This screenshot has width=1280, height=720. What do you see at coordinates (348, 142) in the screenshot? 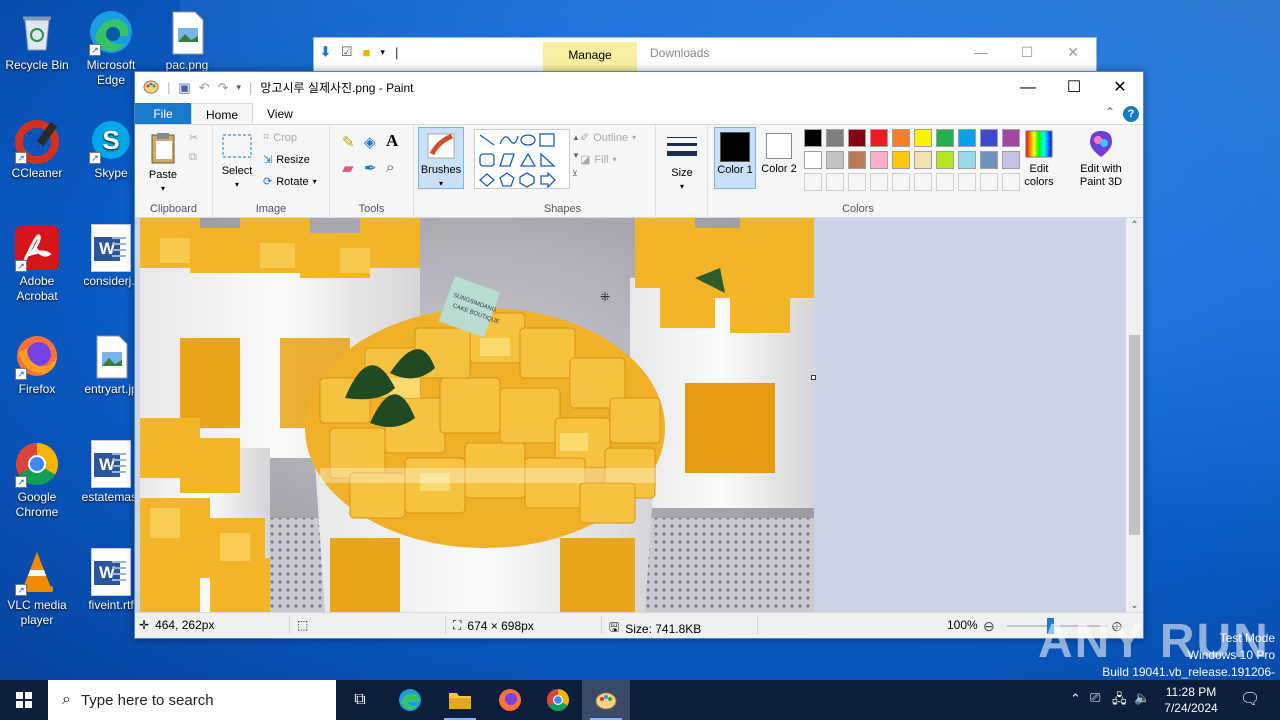
I see `pencil-icon: ✎` at bounding box center [348, 142].